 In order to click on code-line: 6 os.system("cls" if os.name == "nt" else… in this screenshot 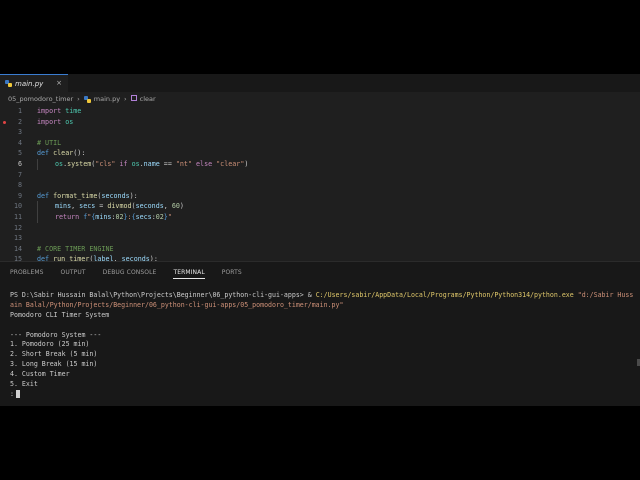, I will do `click(133, 164)`.